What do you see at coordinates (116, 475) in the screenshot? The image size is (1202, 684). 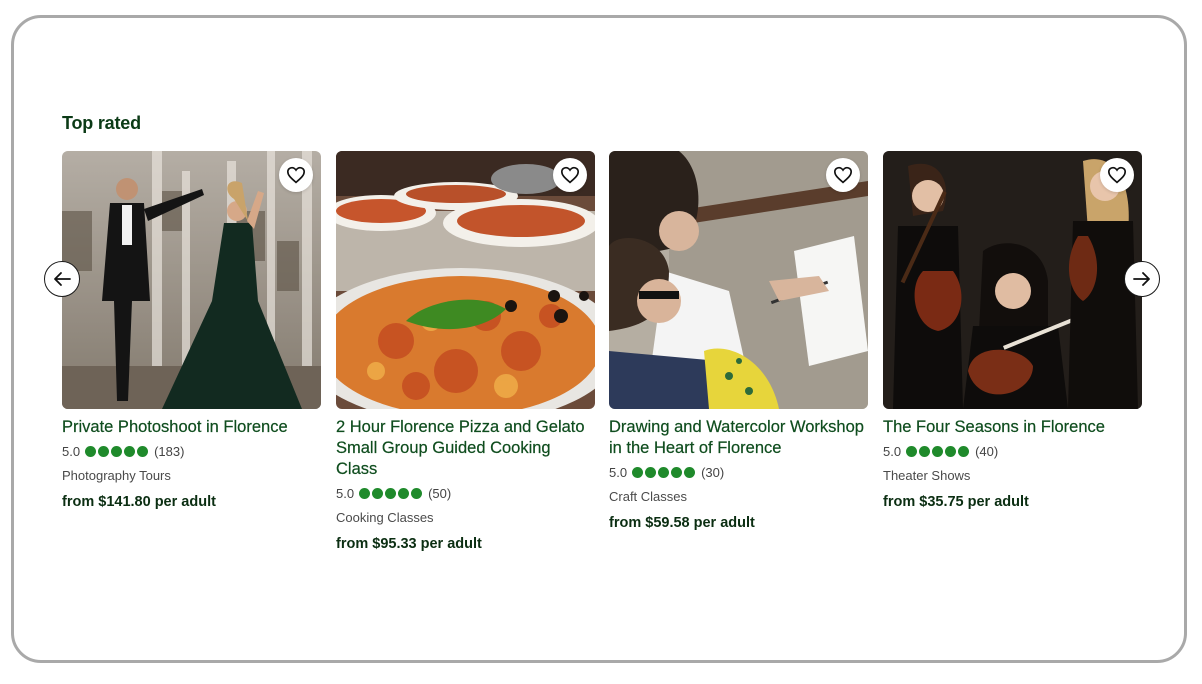 I see `card-category: Photography Tours` at bounding box center [116, 475].